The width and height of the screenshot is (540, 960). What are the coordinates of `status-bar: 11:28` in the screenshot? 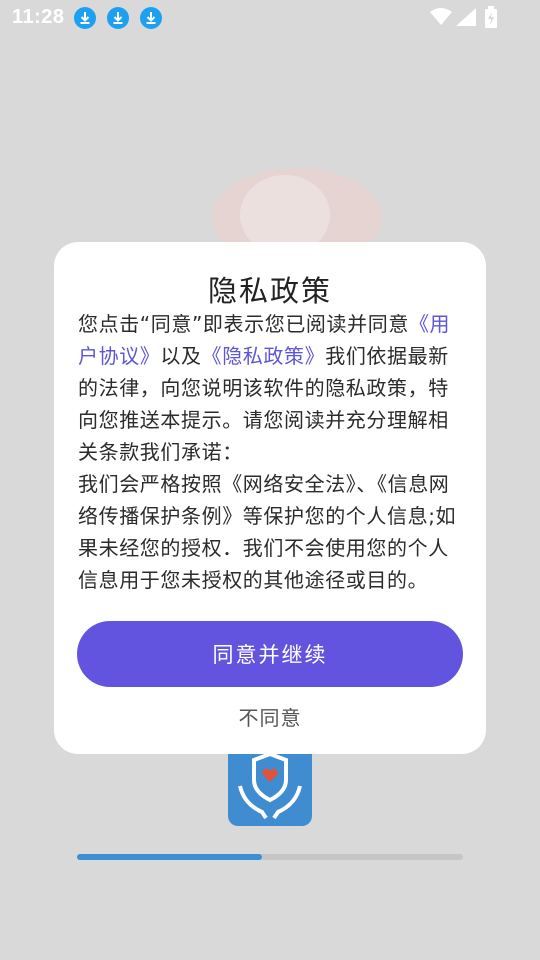 It's located at (270, 18).